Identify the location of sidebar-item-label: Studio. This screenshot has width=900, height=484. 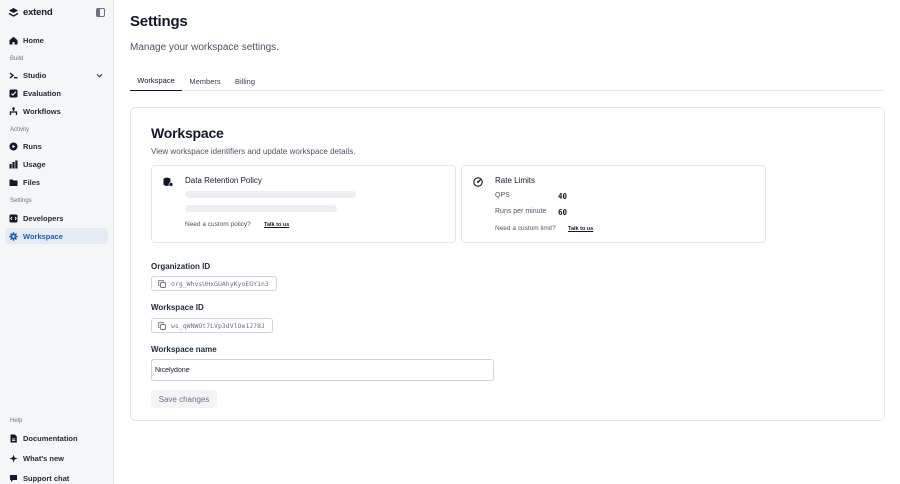
(35, 75).